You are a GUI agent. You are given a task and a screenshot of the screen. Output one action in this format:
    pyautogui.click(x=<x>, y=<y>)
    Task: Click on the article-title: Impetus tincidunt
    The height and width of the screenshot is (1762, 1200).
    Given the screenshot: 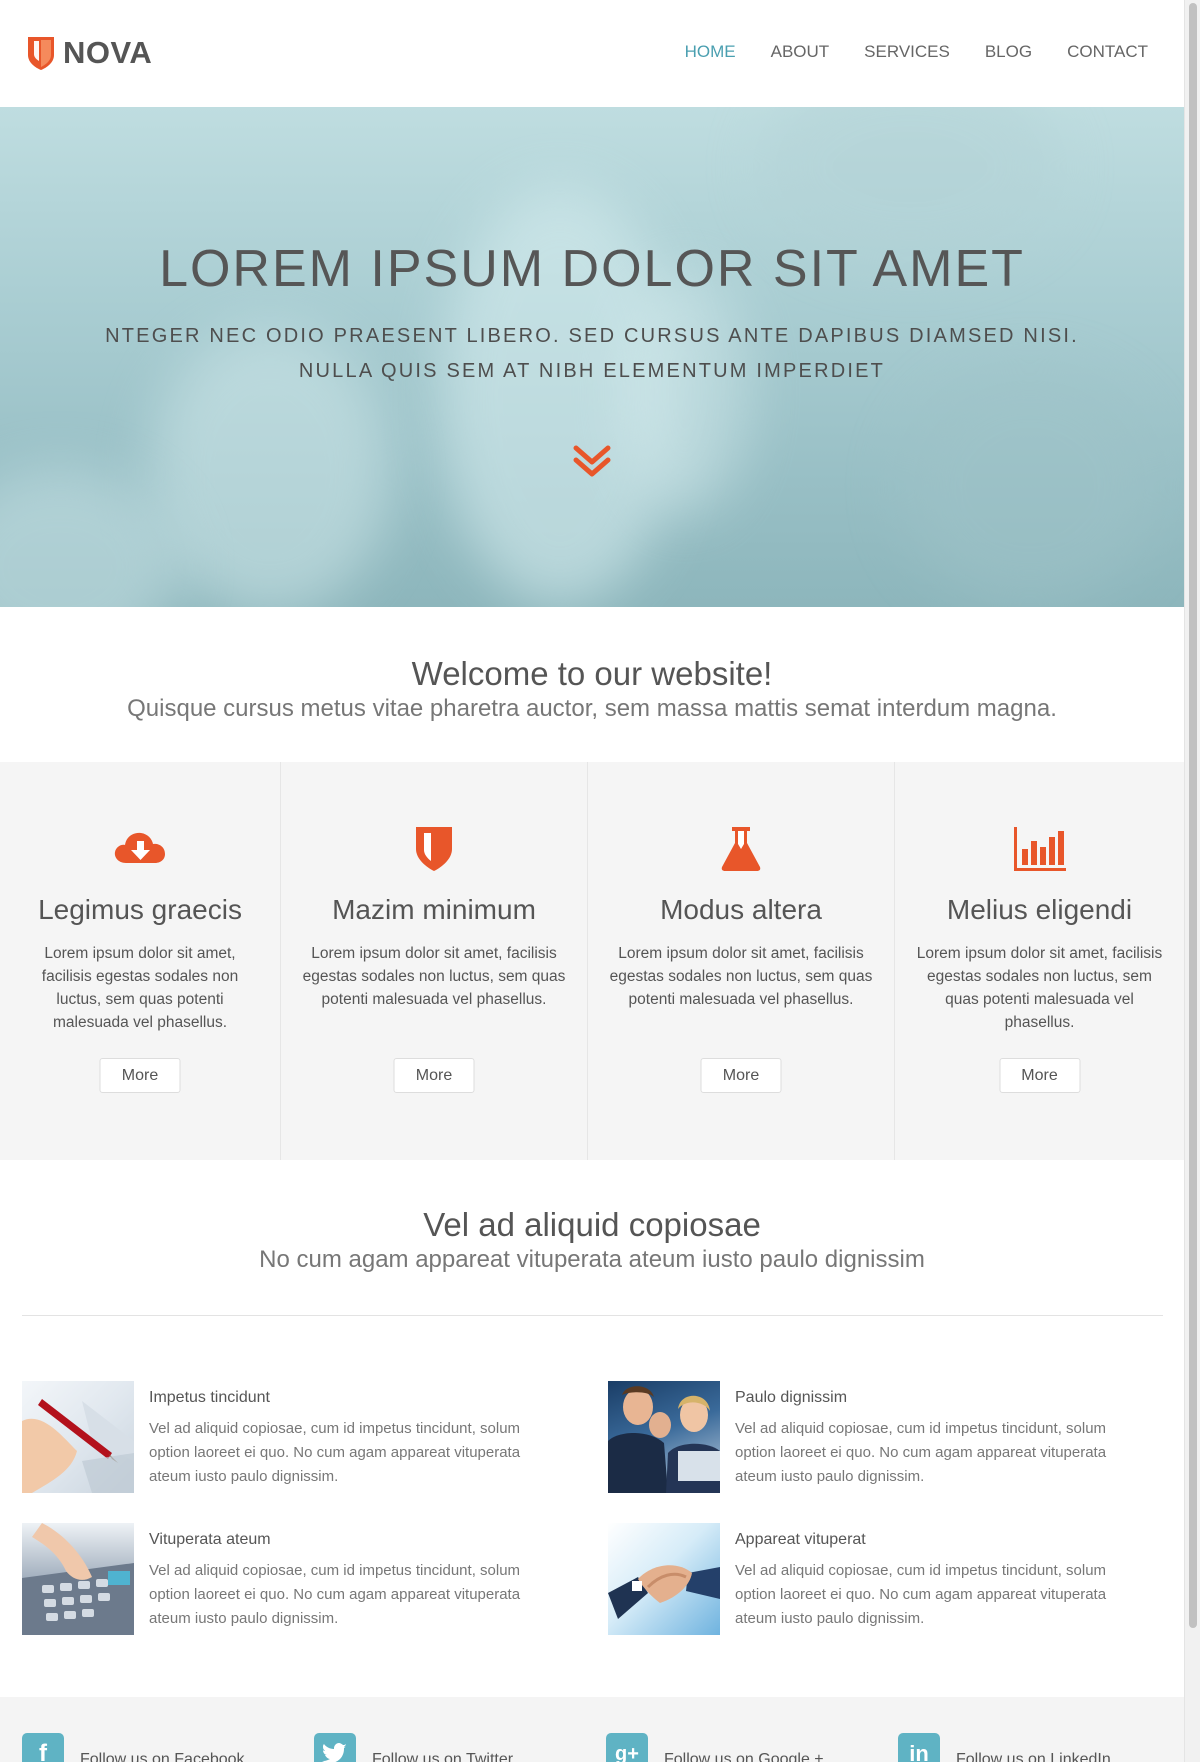 What is the action you would take?
    pyautogui.click(x=209, y=1398)
    